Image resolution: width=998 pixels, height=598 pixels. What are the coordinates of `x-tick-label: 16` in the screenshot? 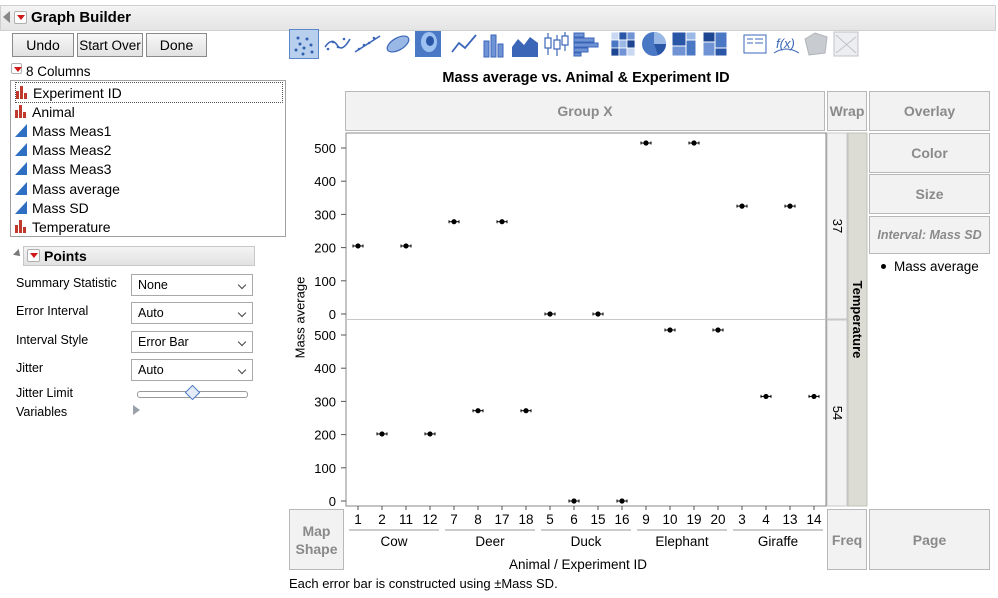 It's located at (621, 519).